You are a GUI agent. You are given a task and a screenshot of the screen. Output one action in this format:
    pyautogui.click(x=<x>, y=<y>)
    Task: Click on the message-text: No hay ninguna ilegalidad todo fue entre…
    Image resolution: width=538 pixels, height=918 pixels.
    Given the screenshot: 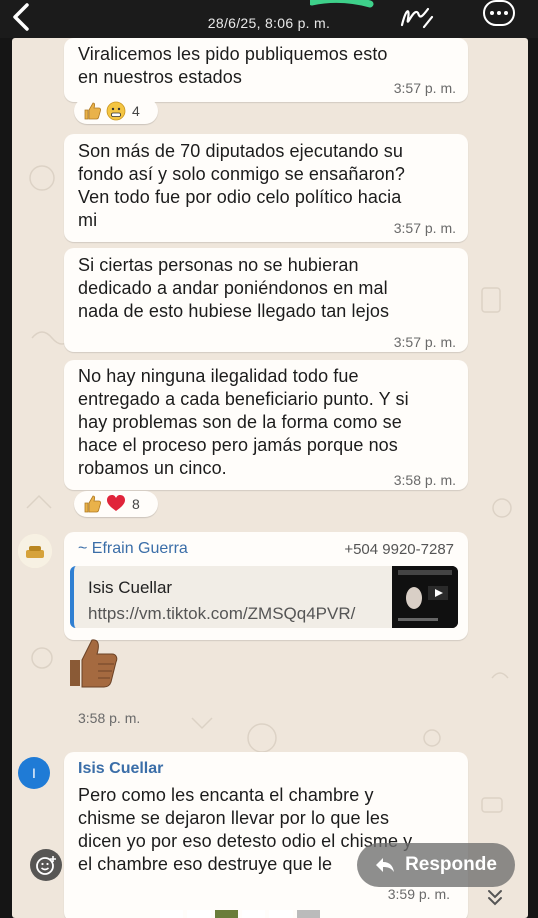 What is the action you would take?
    pyautogui.click(x=243, y=422)
    